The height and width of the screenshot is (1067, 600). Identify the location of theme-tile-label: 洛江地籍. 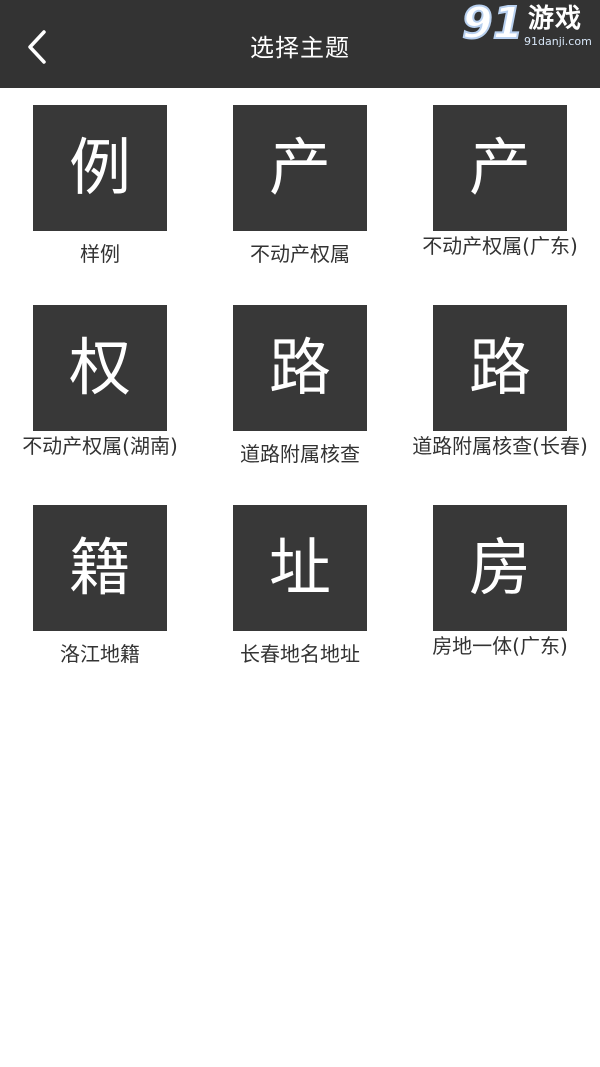
(100, 654).